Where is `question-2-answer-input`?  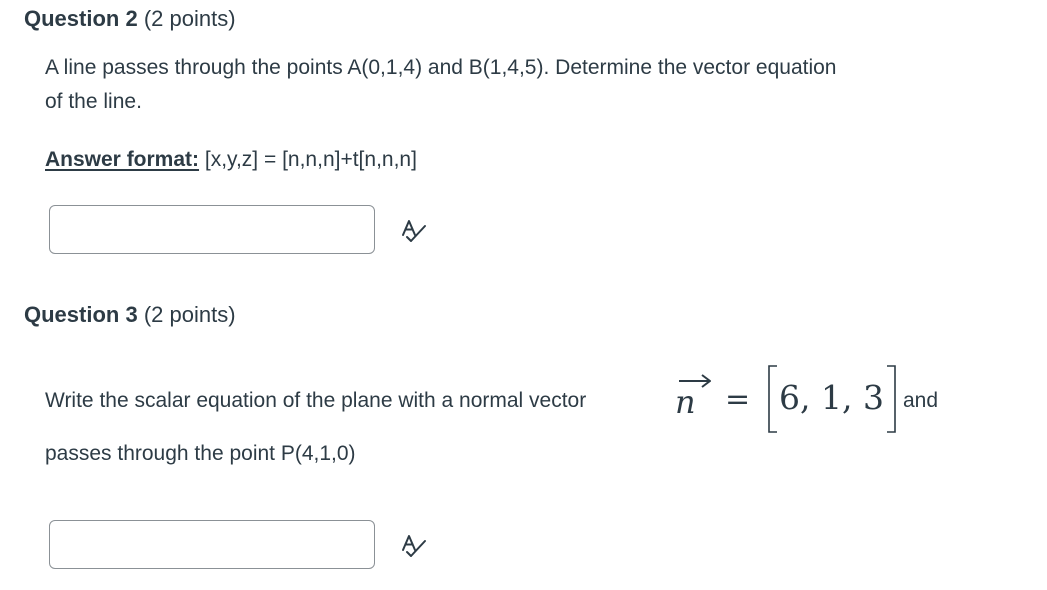
question-2-answer-input is located at coordinates (212, 229).